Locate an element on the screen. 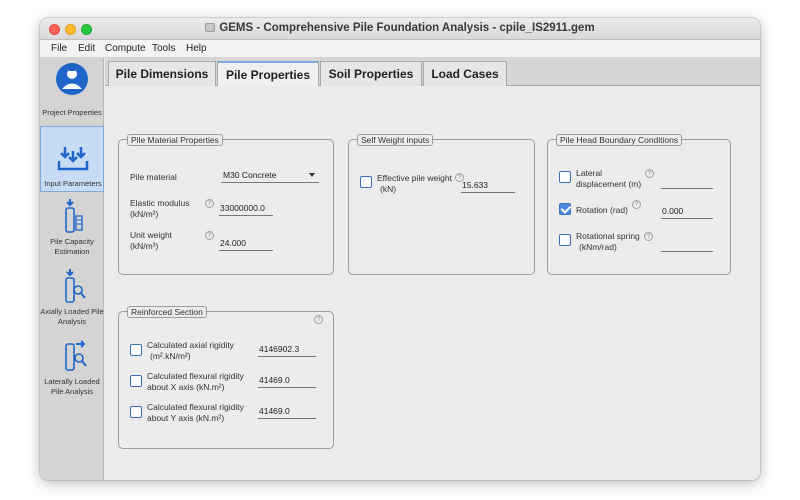 This screenshot has height=500, width=800. rotation-label: Rotation (rad) is located at coordinates (602, 210).